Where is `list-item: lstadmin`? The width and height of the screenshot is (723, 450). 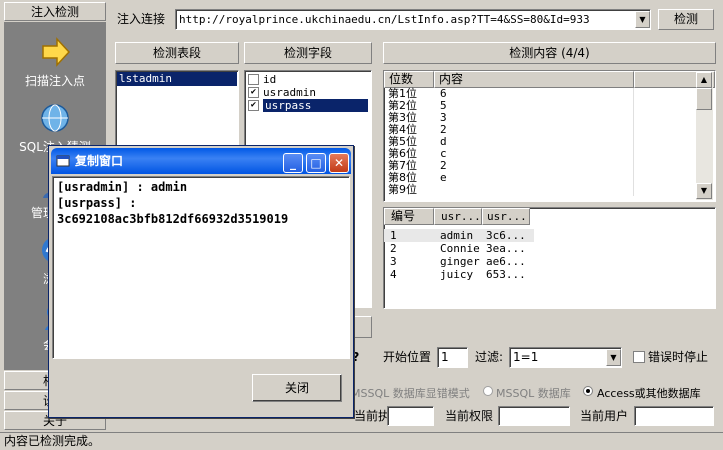
list-item: lstadmin is located at coordinates (177, 79).